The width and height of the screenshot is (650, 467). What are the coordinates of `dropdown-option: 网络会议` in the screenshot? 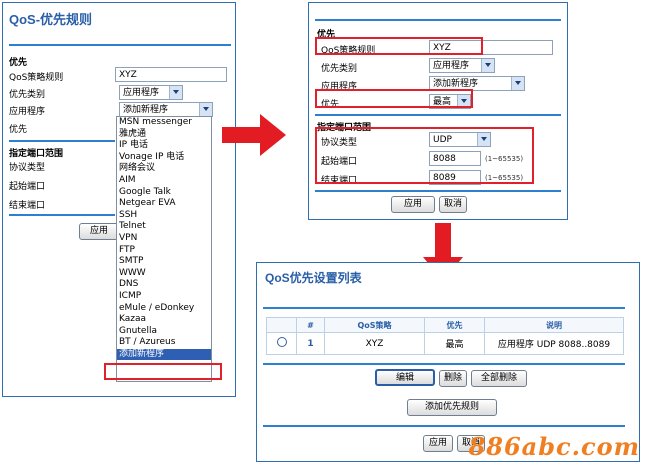 It's located at (164, 169).